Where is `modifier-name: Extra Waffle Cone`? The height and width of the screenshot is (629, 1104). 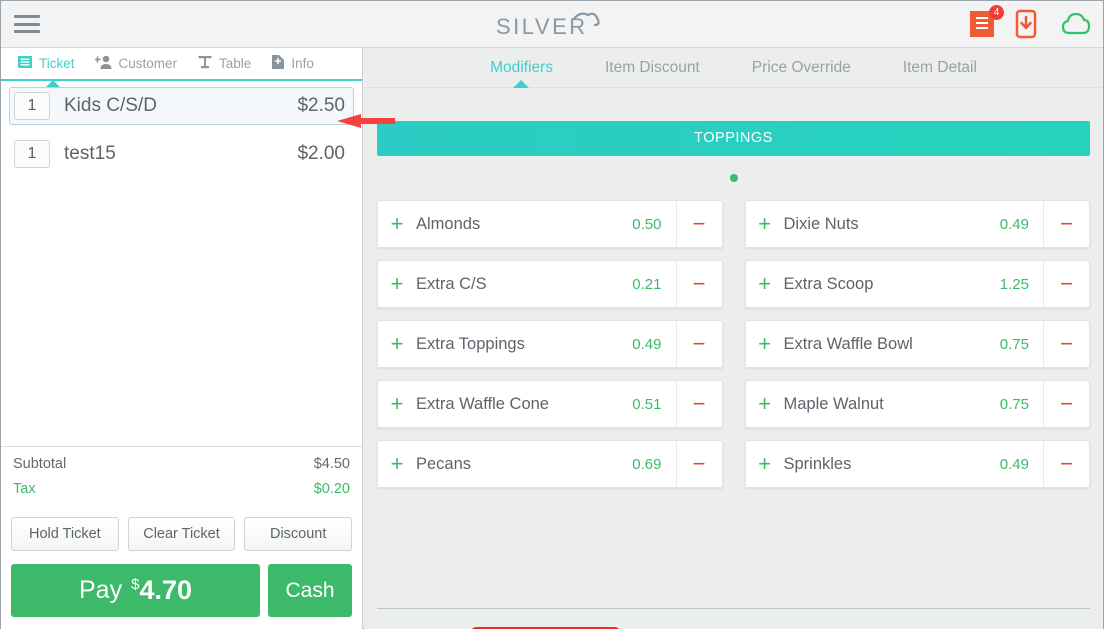
modifier-name: Extra Waffle Cone is located at coordinates (482, 403).